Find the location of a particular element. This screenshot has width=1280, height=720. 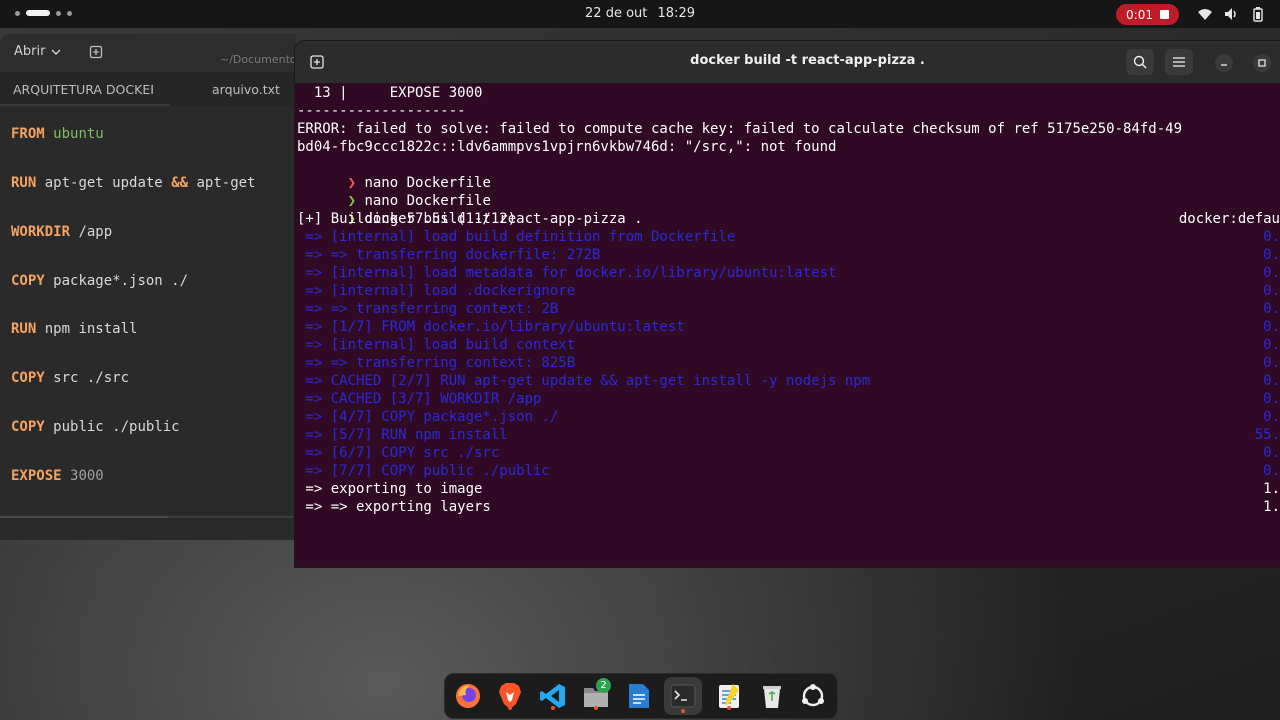

dockerfile-keyword: WORKDIR is located at coordinates (41, 232).